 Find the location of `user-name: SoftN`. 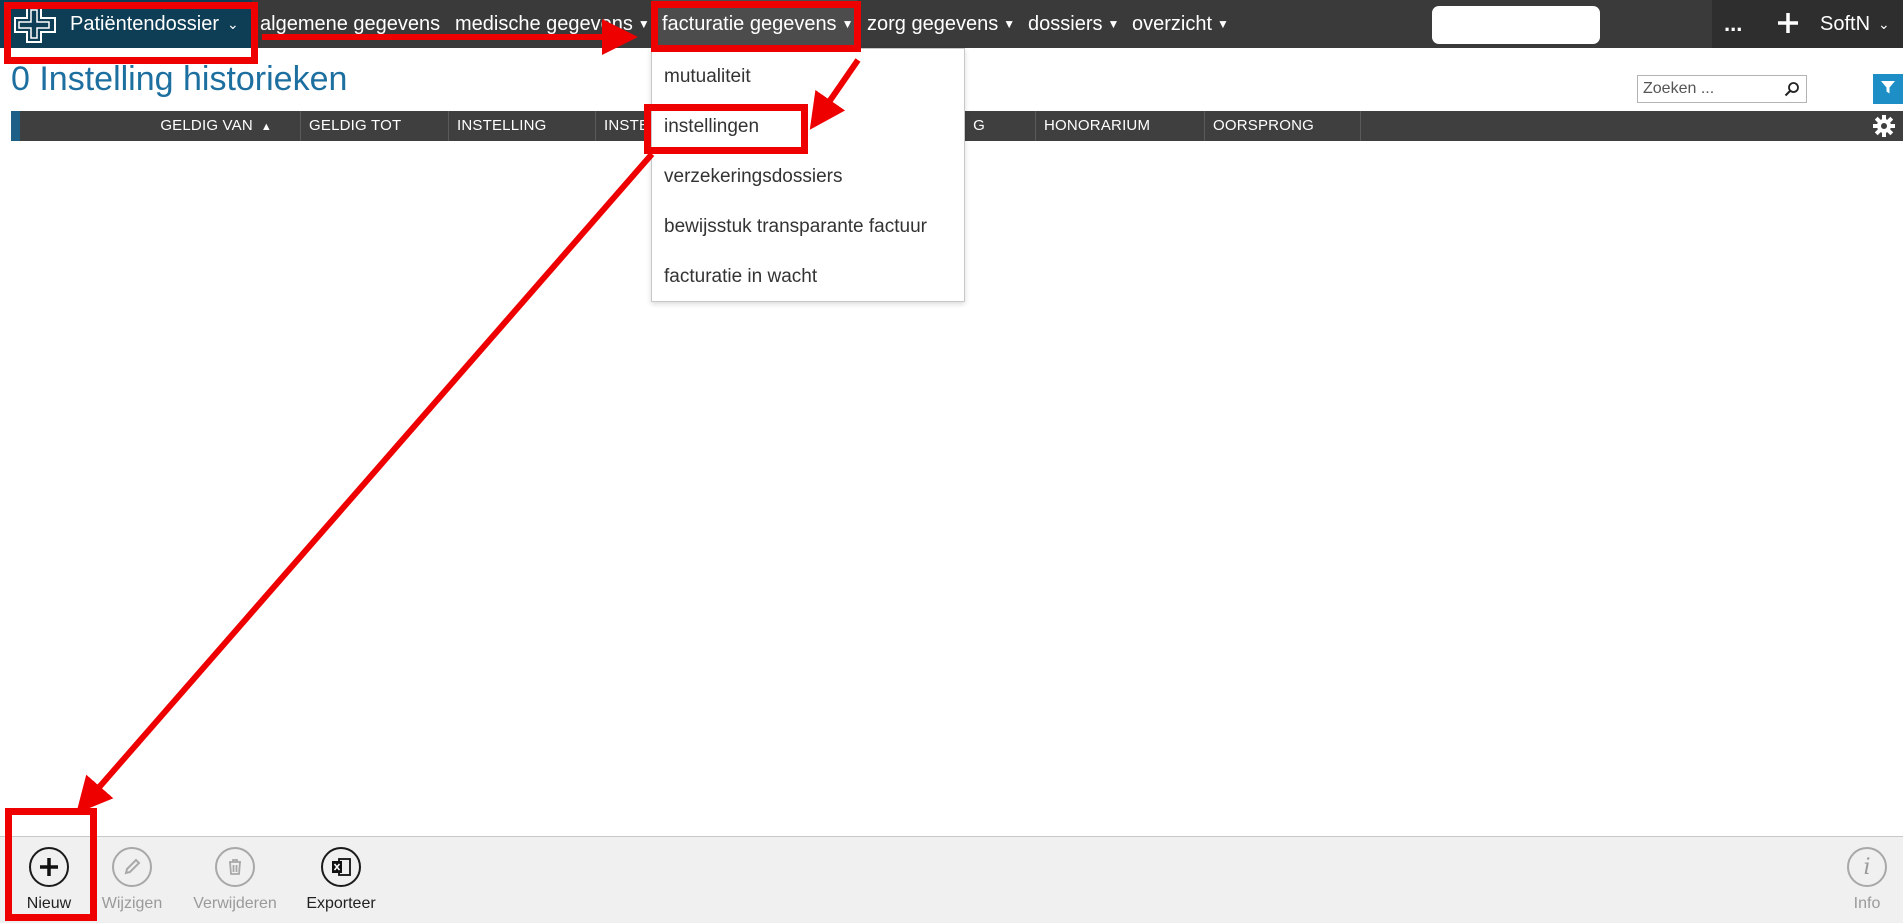

user-name: SoftN is located at coordinates (1845, 23).